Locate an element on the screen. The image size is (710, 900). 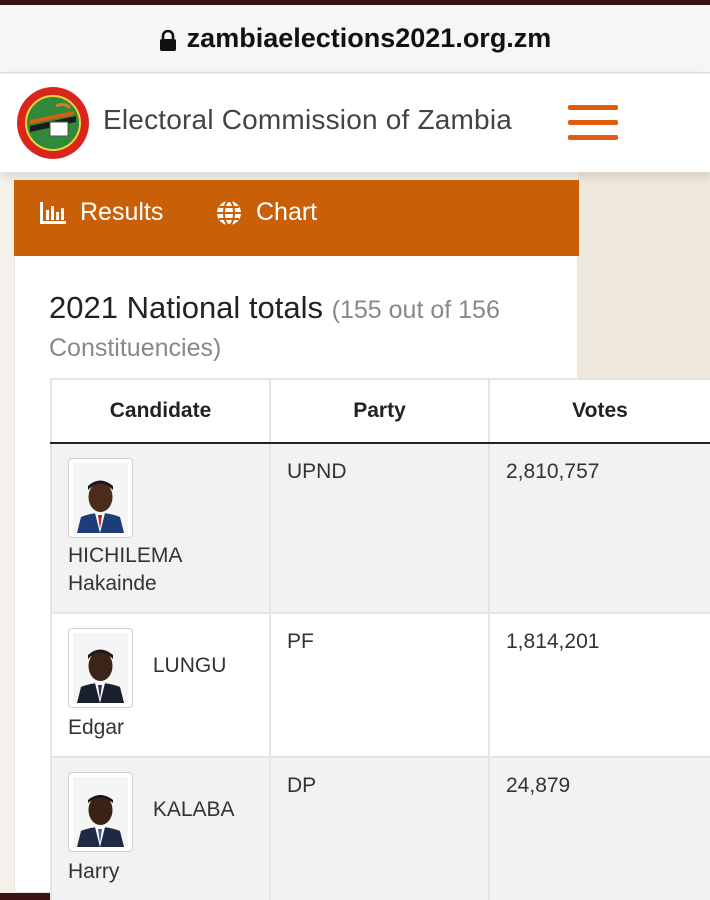
candidate-surname: KALABA is located at coordinates (193, 809).